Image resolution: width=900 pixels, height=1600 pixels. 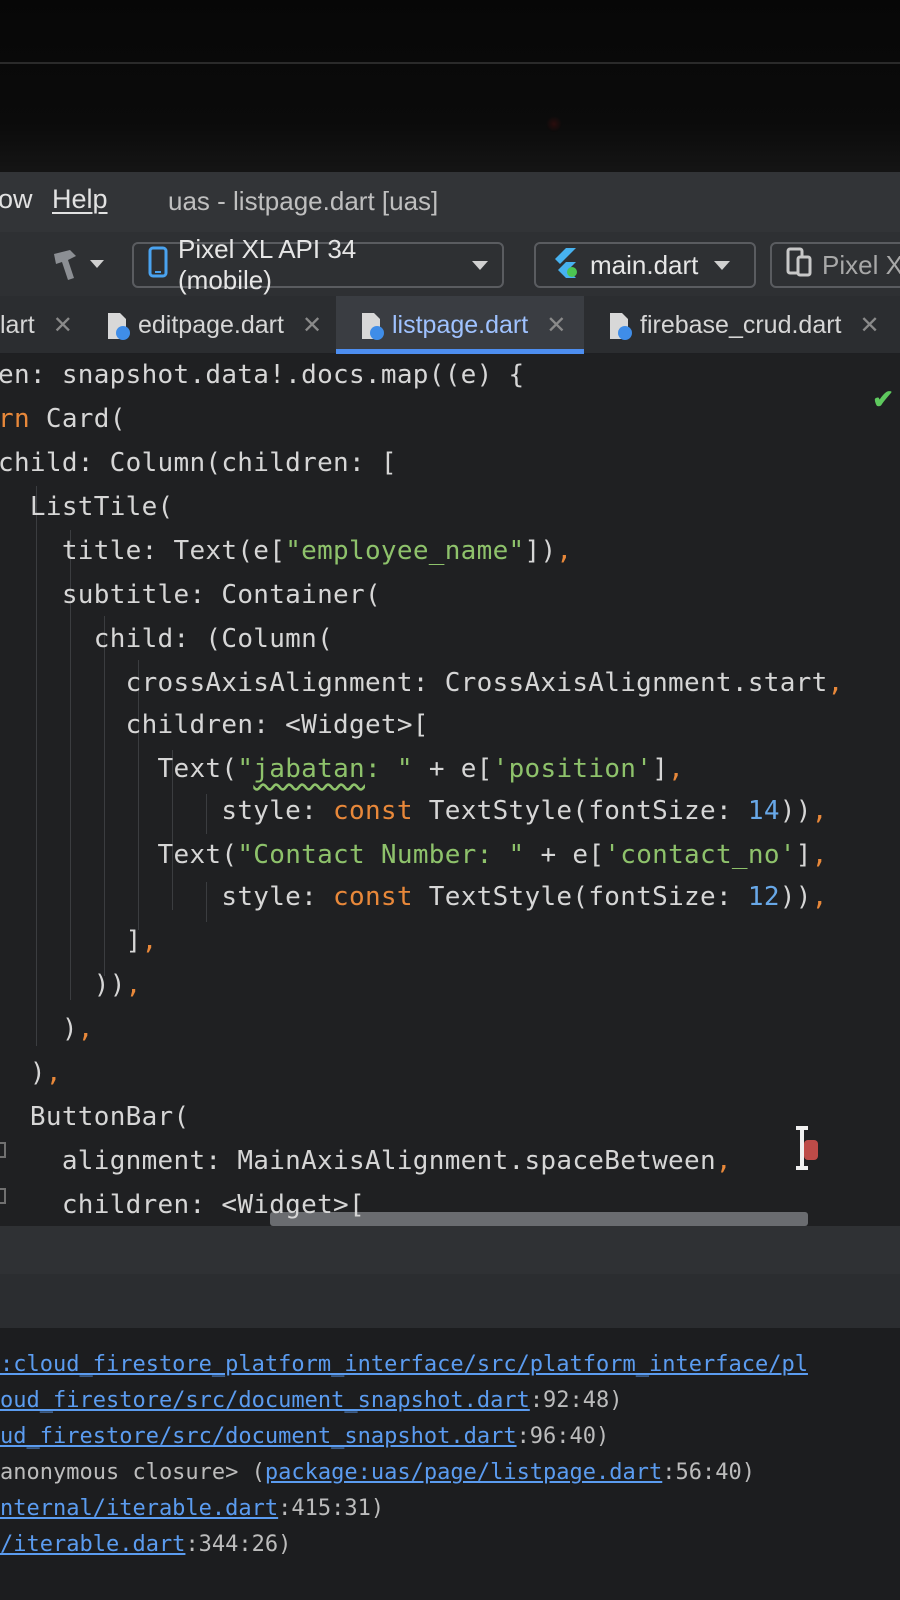 I want to click on code-line: subtitle: Container(, so click(x=190, y=602).